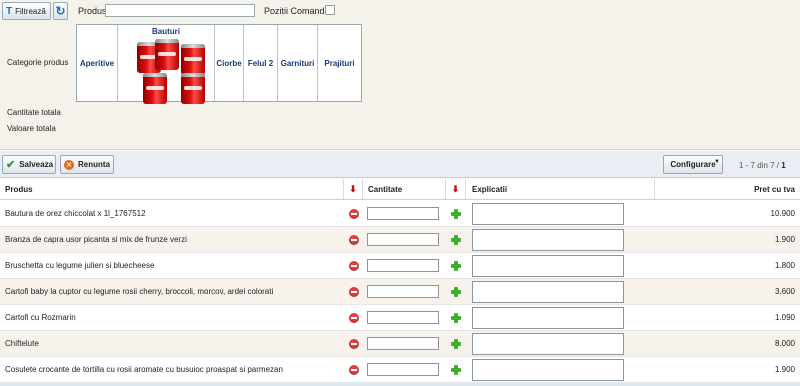 Image resolution: width=800 pixels, height=386 pixels. Describe the element at coordinates (560, 189) in the screenshot. I see `column-explicatii: Explicatii` at that location.